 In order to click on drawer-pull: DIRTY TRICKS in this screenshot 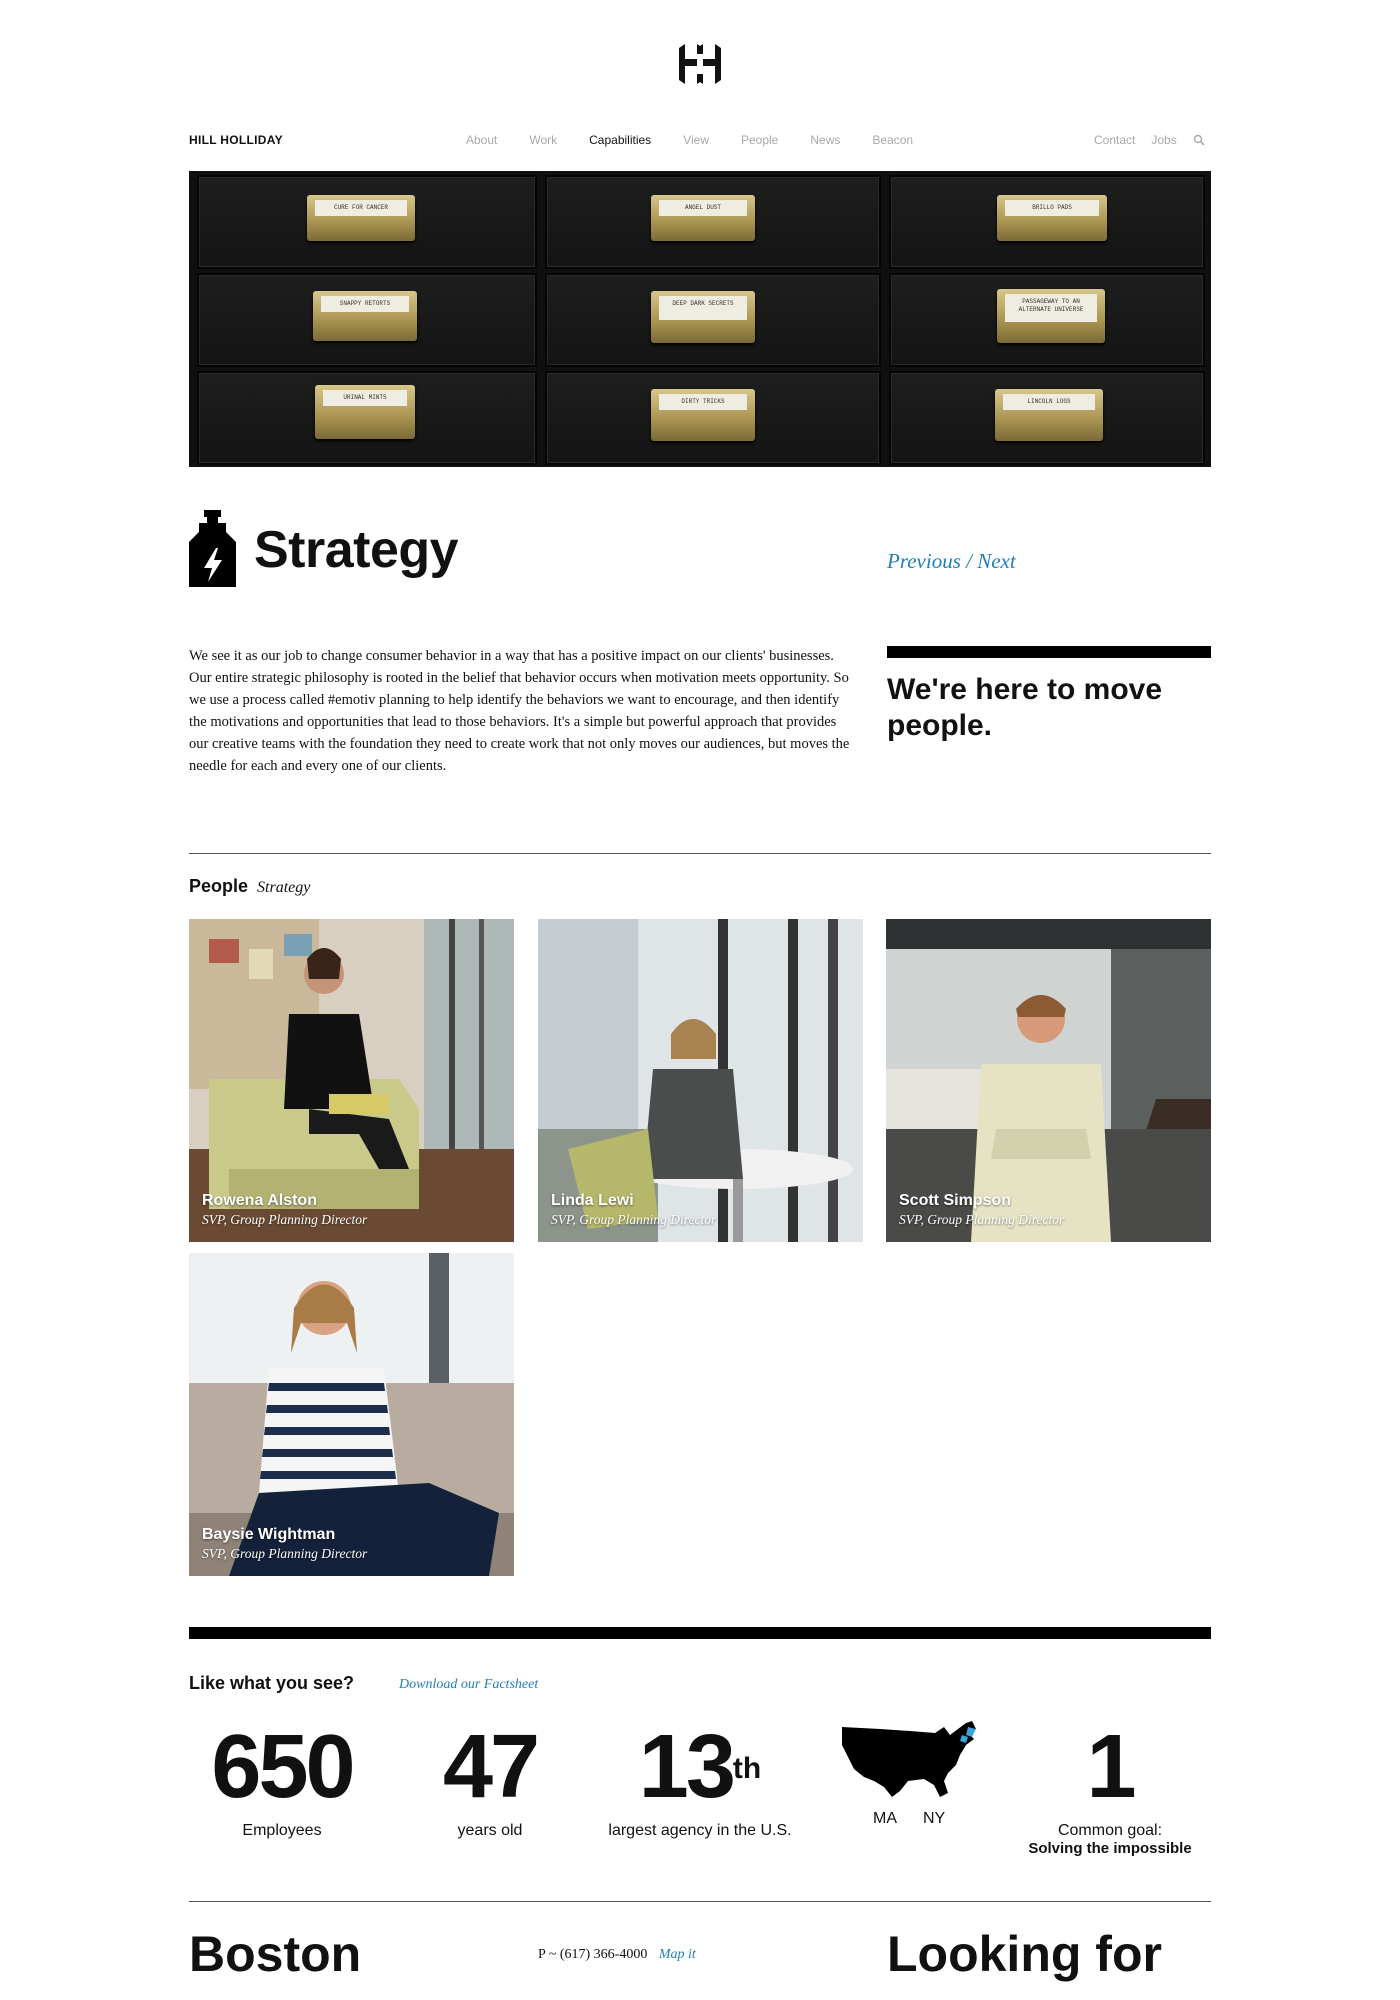, I will do `click(703, 415)`.